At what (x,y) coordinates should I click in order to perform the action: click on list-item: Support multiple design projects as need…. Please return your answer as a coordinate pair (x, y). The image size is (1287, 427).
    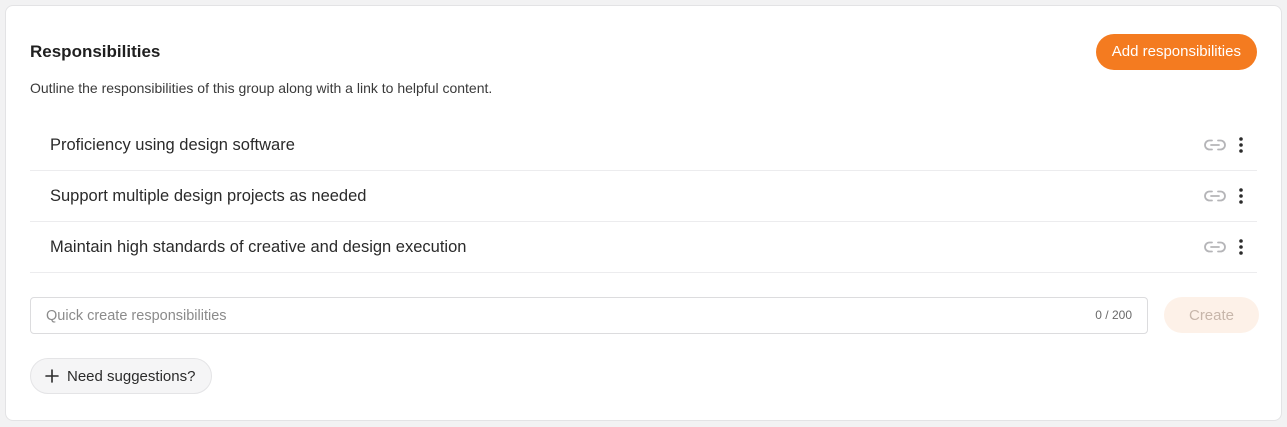
    Looking at the image, I should click on (643, 196).